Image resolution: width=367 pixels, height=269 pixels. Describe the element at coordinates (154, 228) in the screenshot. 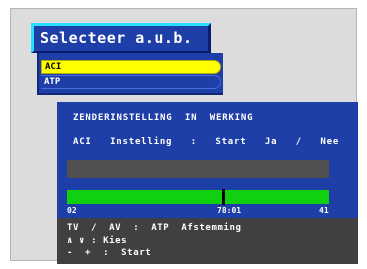

I see `help-line-tv-av: TV / AV : ATP Afstemming` at that location.